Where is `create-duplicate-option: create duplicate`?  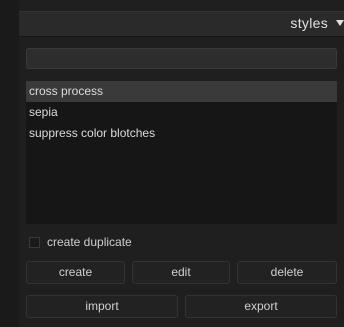 create-duplicate-option: create duplicate is located at coordinates (126, 243).